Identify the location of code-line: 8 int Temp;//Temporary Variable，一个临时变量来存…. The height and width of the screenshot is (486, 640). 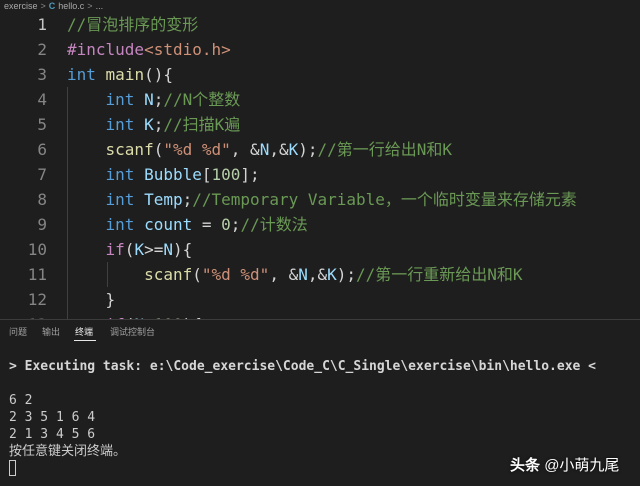
(320, 199).